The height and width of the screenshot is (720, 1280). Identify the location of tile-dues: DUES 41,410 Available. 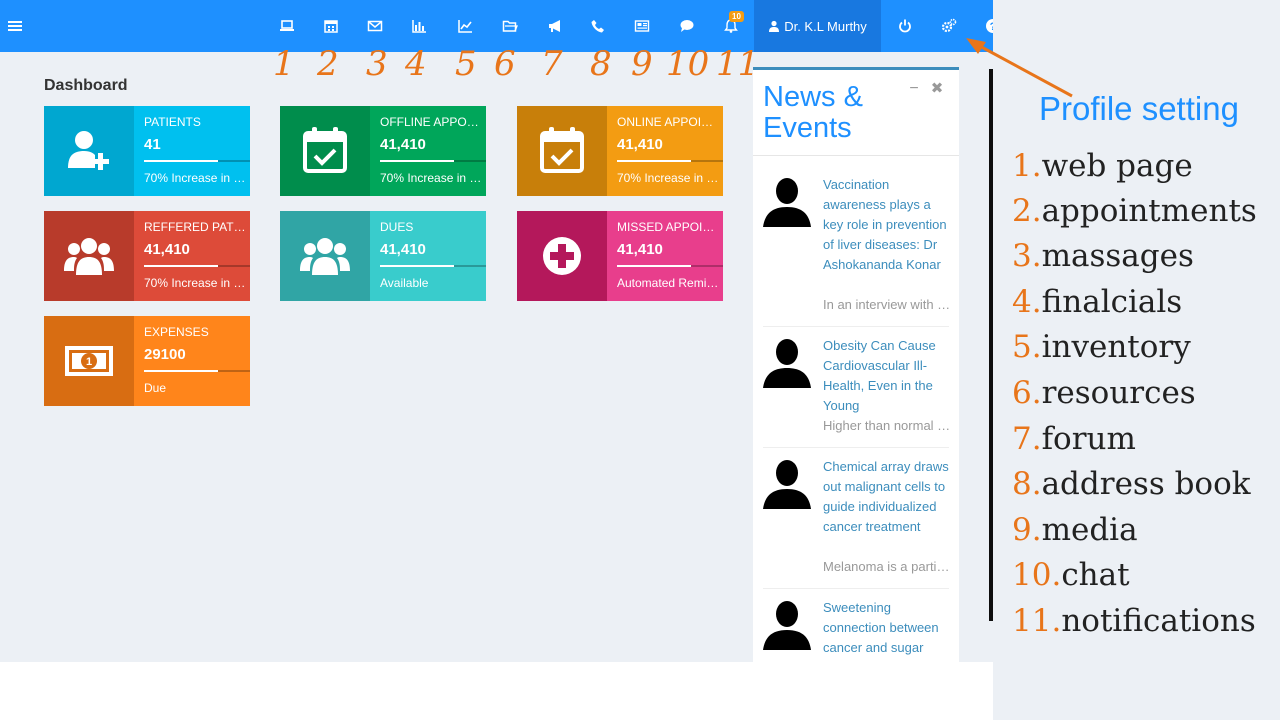
(383, 256).